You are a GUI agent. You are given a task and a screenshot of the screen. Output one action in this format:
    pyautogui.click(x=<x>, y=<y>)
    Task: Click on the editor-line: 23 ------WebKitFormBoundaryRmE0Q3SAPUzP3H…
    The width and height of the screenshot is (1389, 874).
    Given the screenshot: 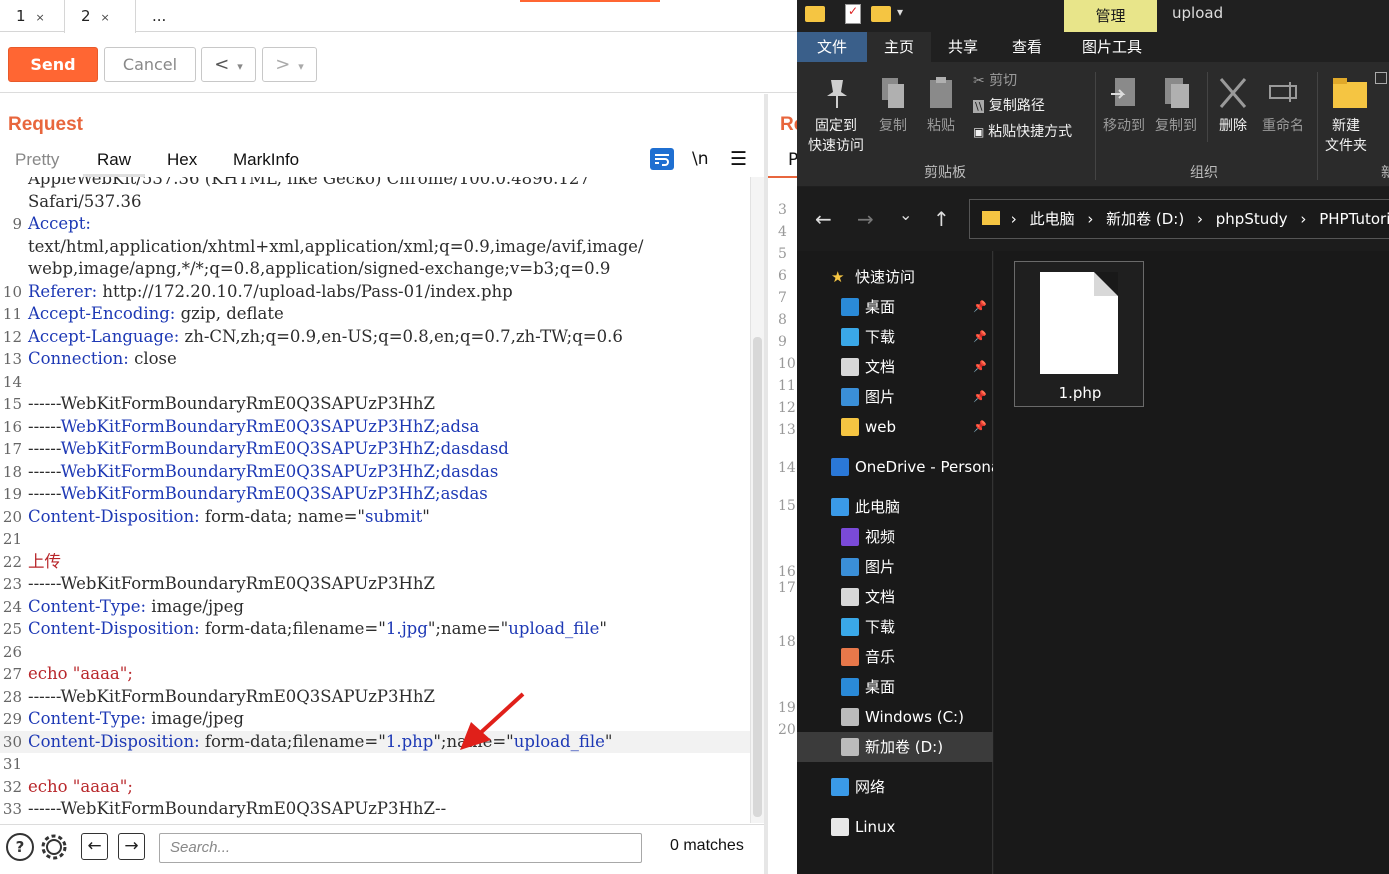 What is the action you would take?
    pyautogui.click(x=375, y=584)
    